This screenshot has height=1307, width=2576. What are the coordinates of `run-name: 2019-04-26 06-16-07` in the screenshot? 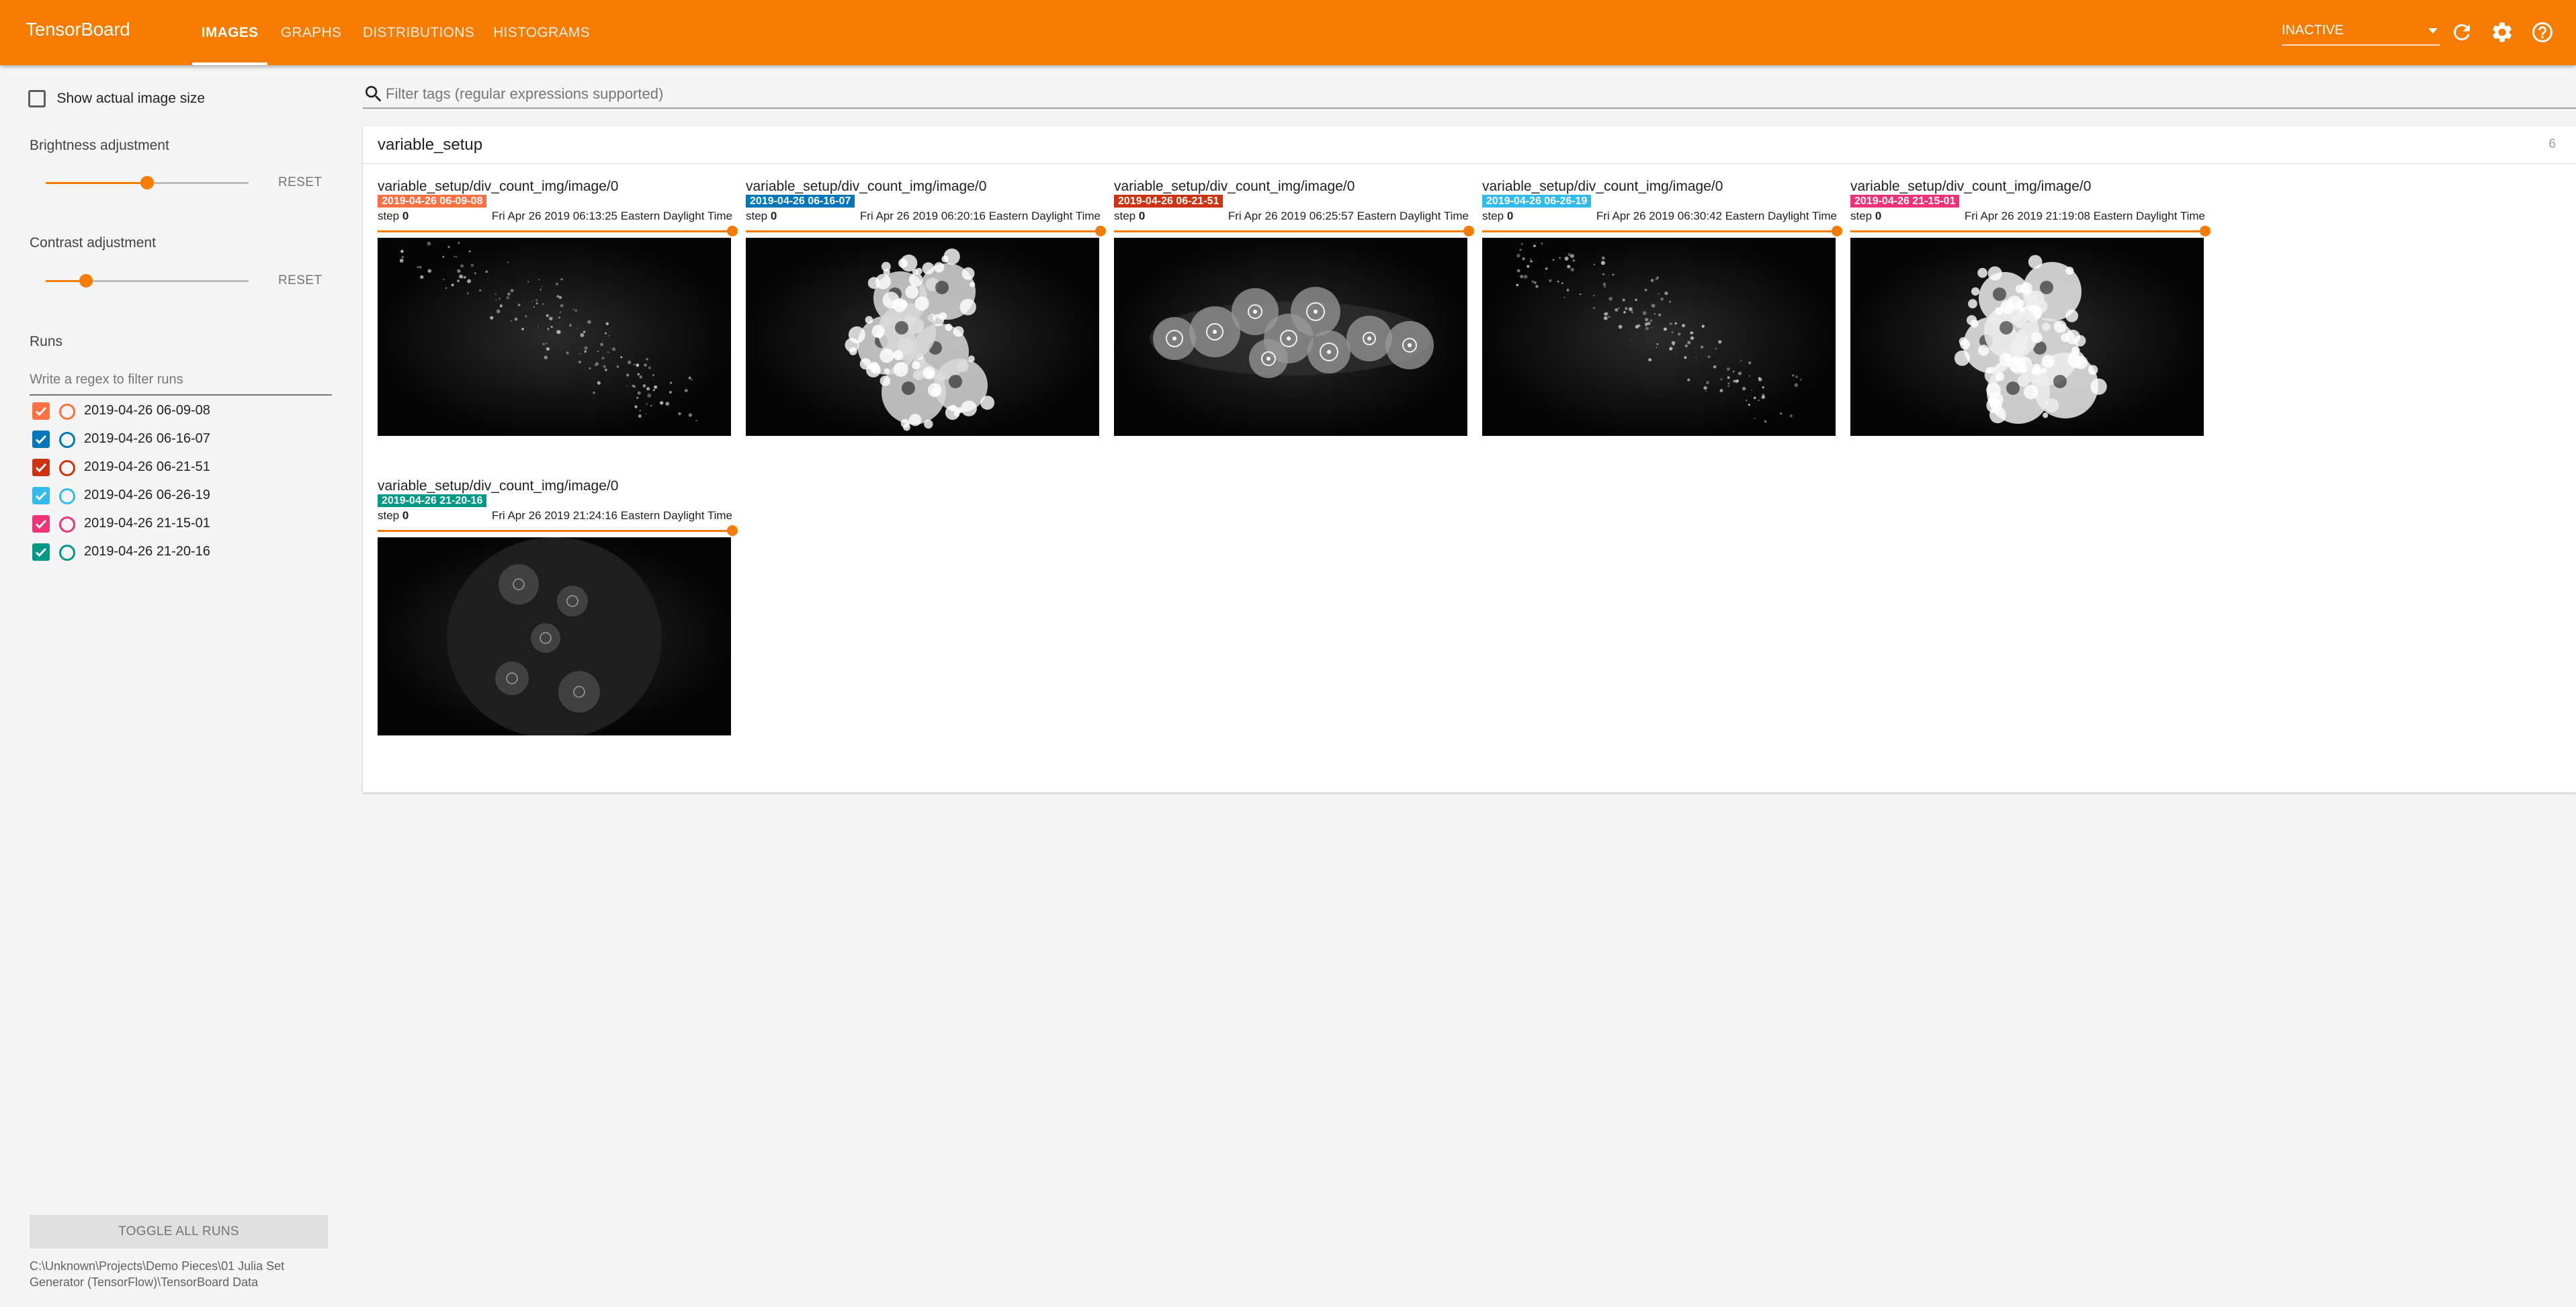 It's located at (147, 438).